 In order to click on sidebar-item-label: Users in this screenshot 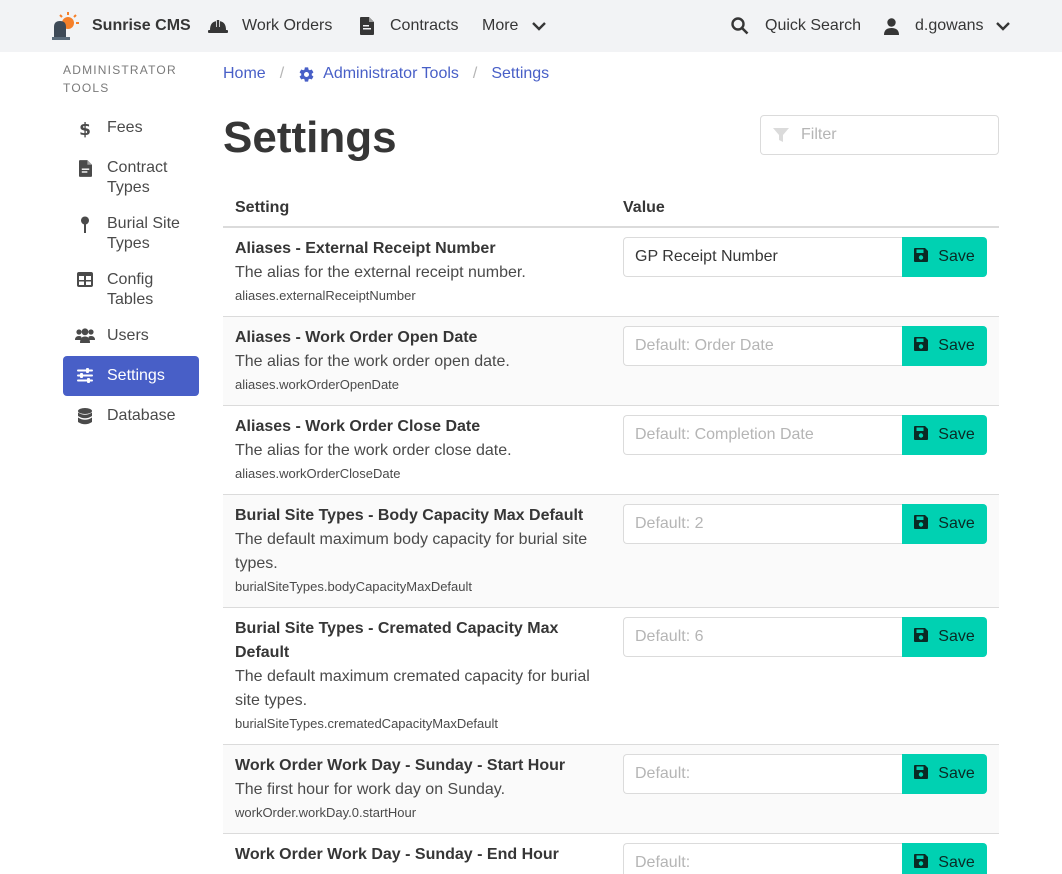, I will do `click(128, 335)`.